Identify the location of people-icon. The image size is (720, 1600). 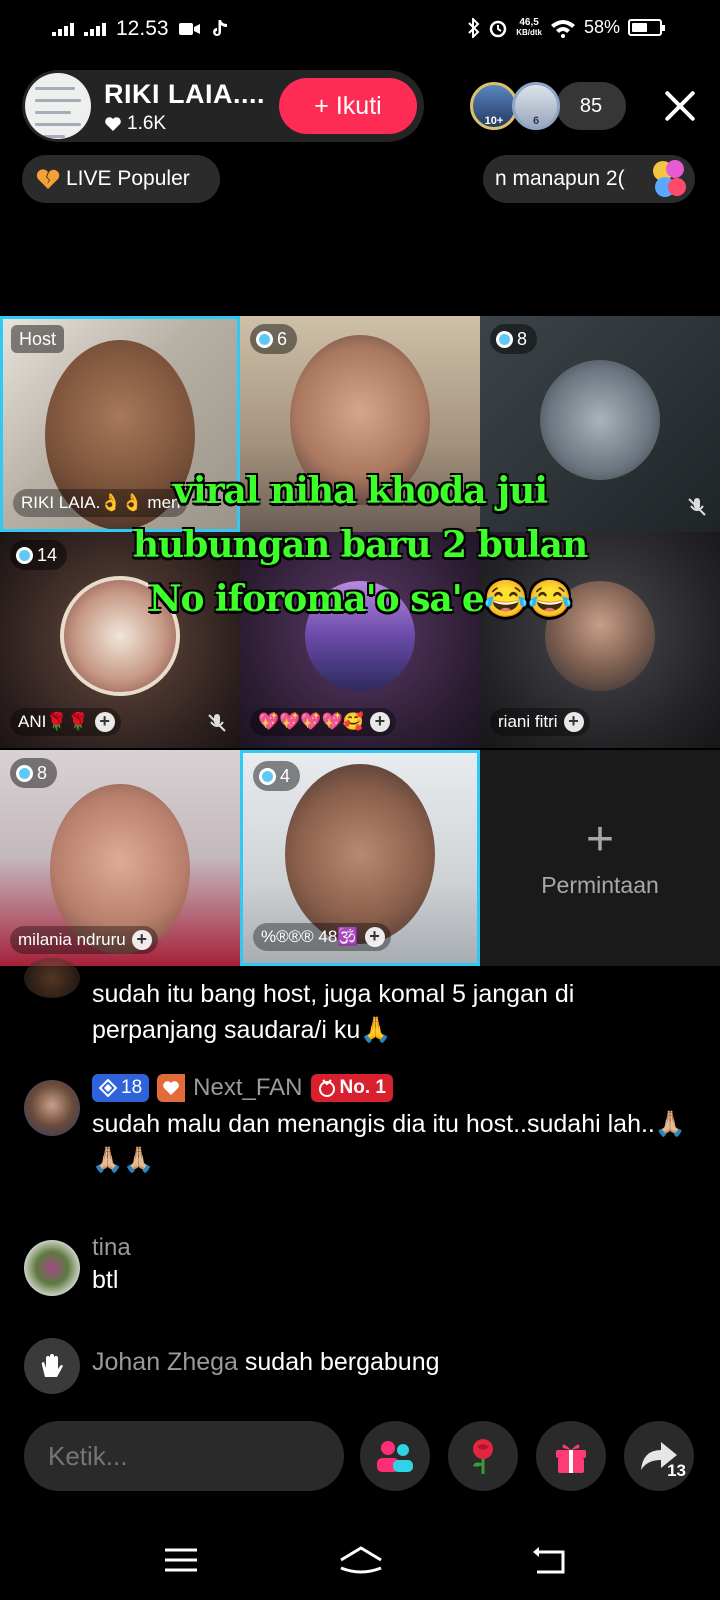
(395, 1456).